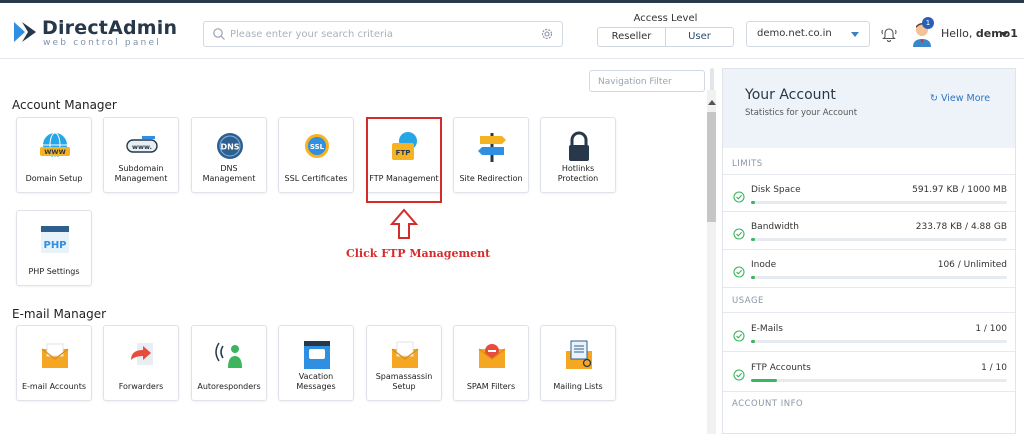  What do you see at coordinates (55, 152) in the screenshot?
I see `svg-text: WWW` at bounding box center [55, 152].